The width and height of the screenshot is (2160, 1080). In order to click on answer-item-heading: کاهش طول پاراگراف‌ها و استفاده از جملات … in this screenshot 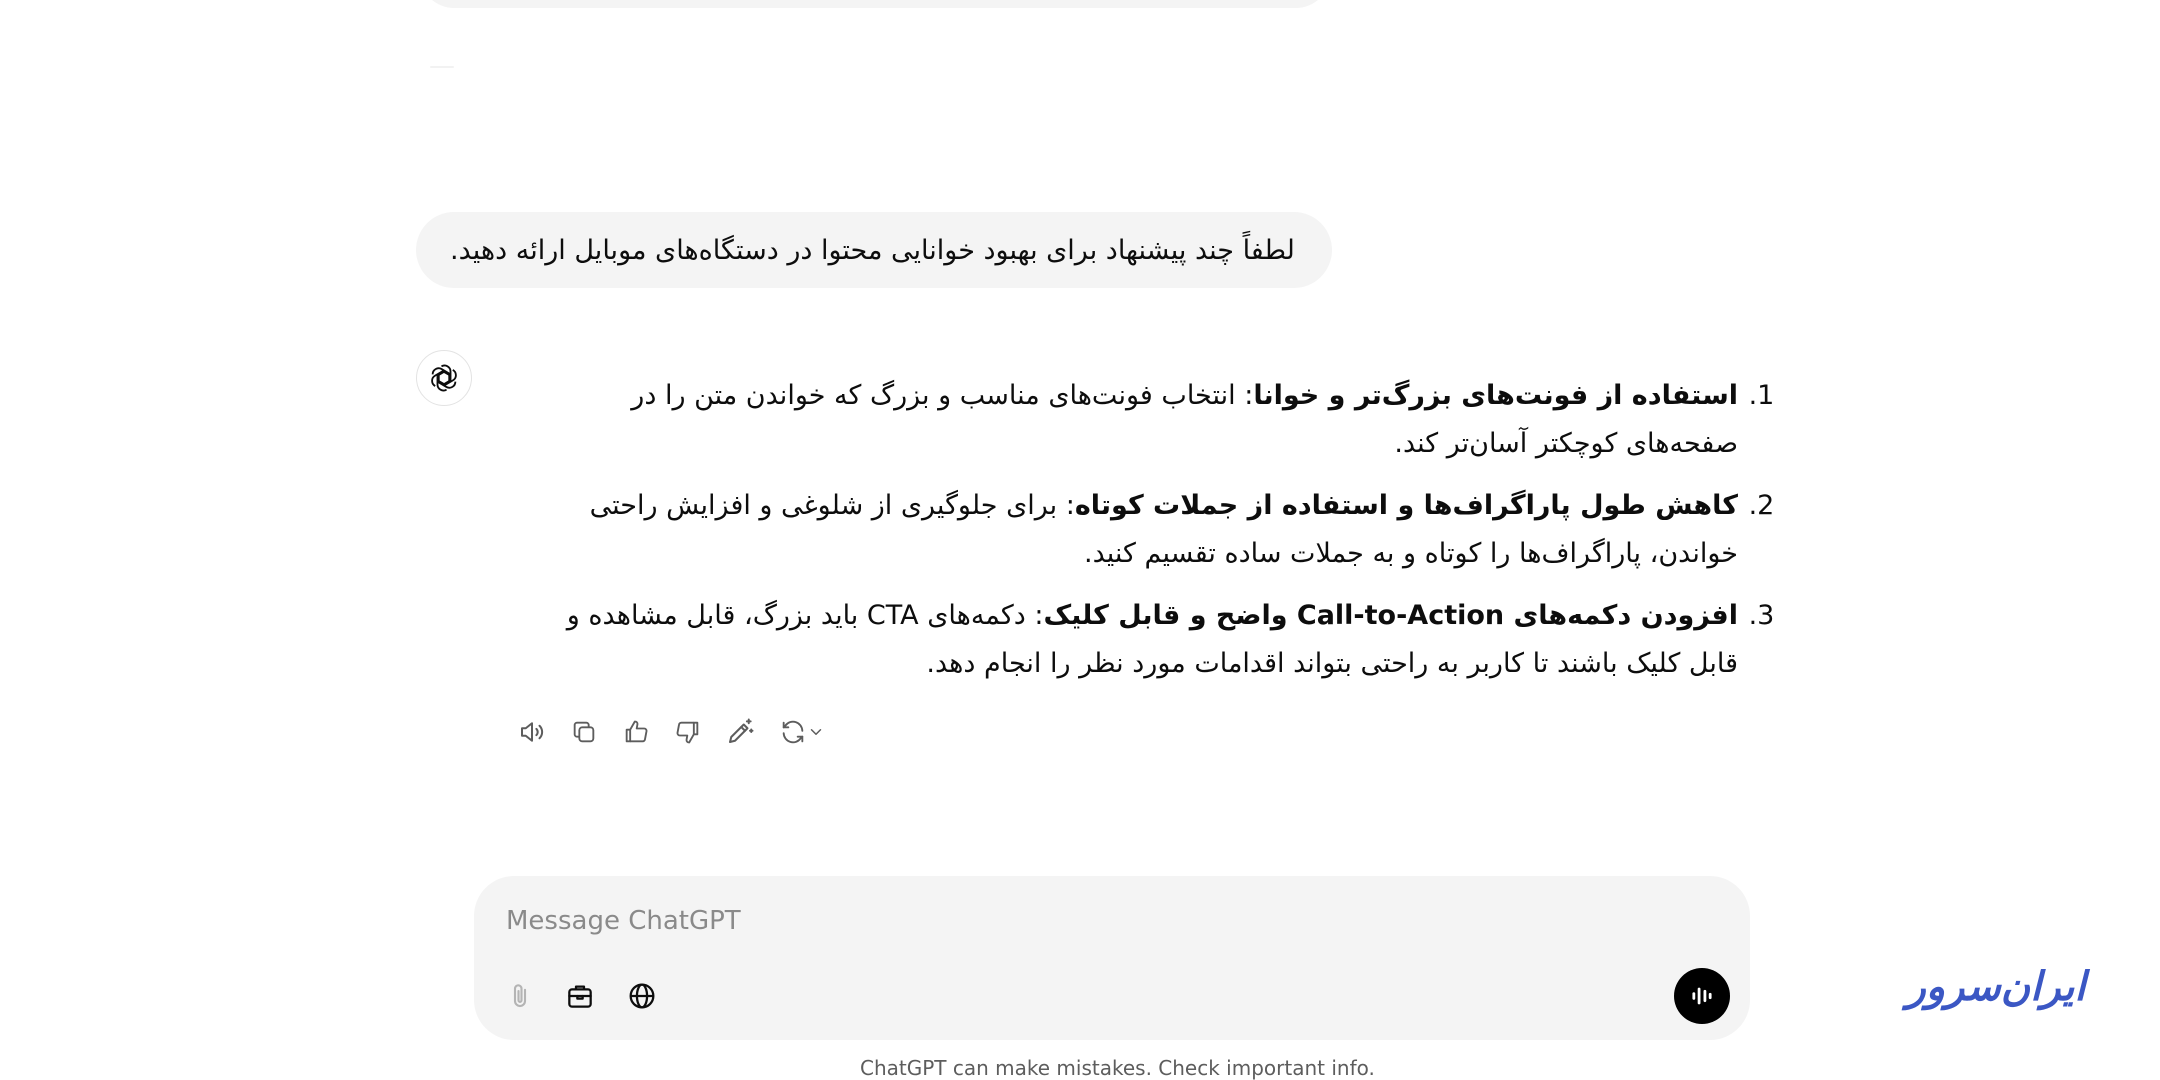, I will do `click(1406, 505)`.